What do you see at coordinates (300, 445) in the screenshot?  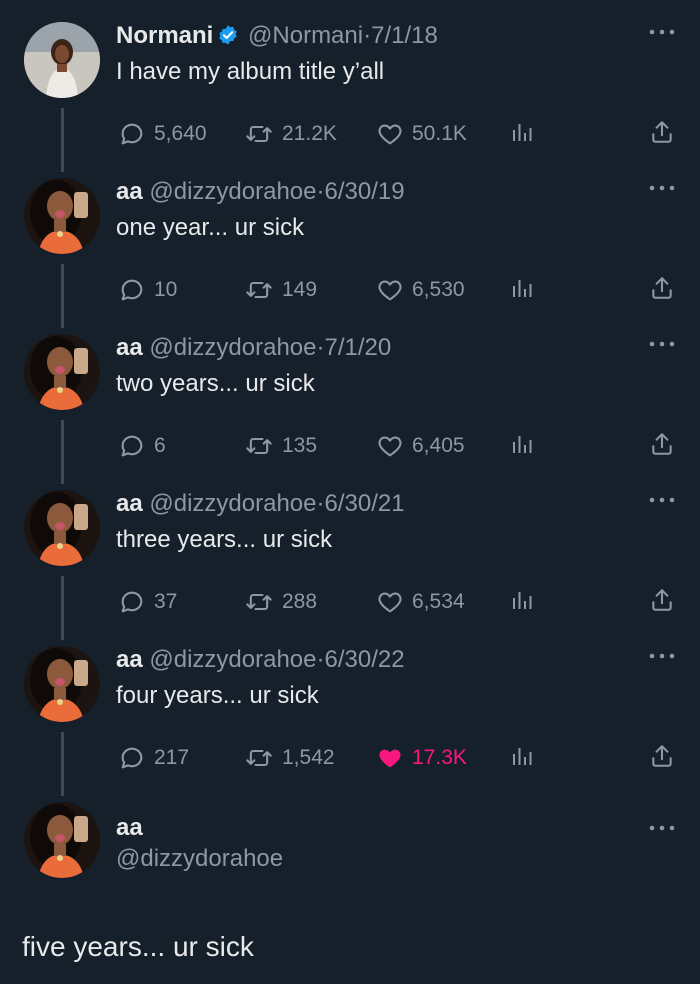 I see `retweet-count: 135` at bounding box center [300, 445].